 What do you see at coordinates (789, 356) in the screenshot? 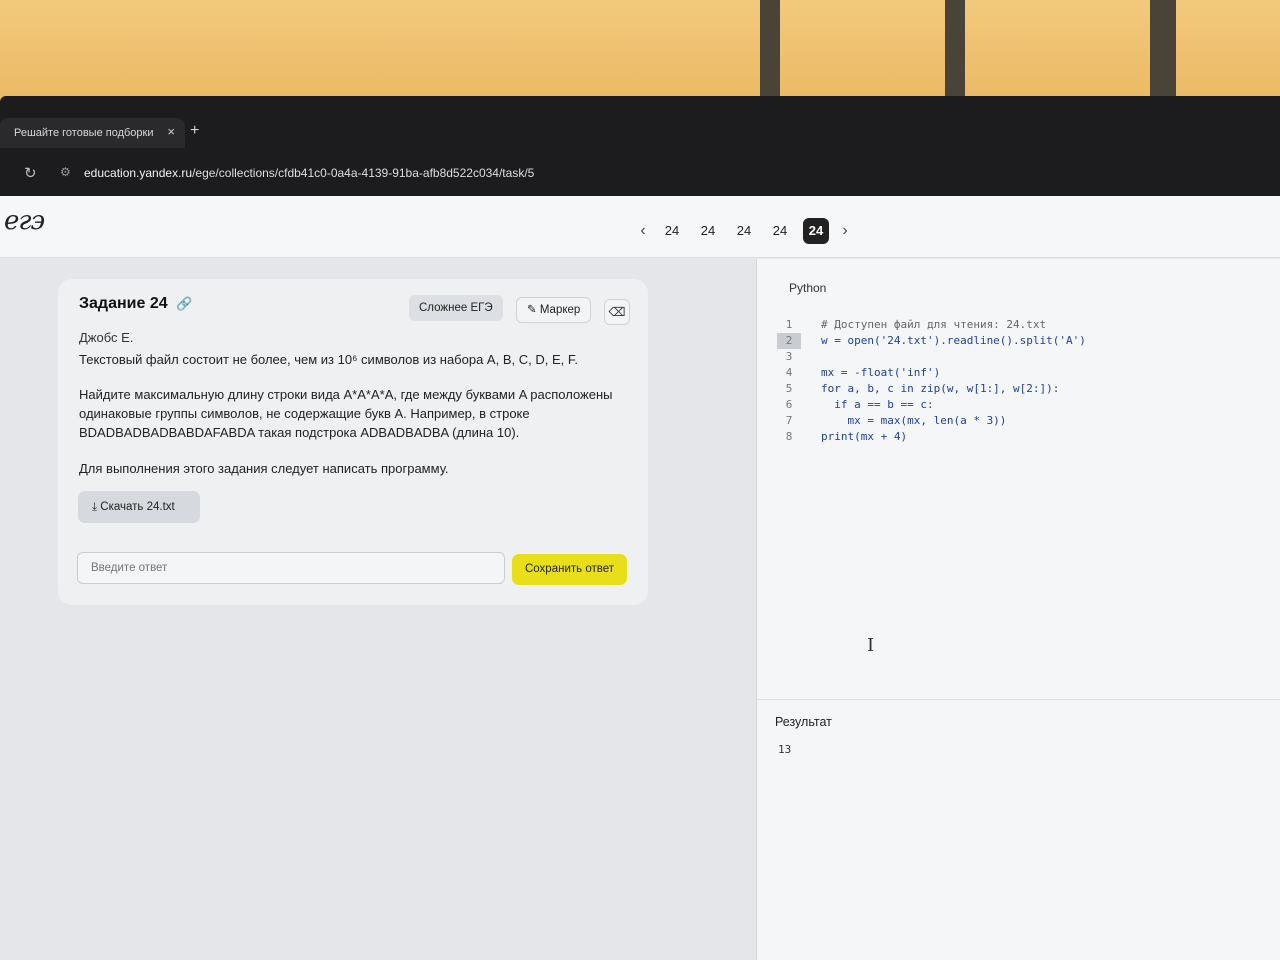
I see `line-number: 3` at bounding box center [789, 356].